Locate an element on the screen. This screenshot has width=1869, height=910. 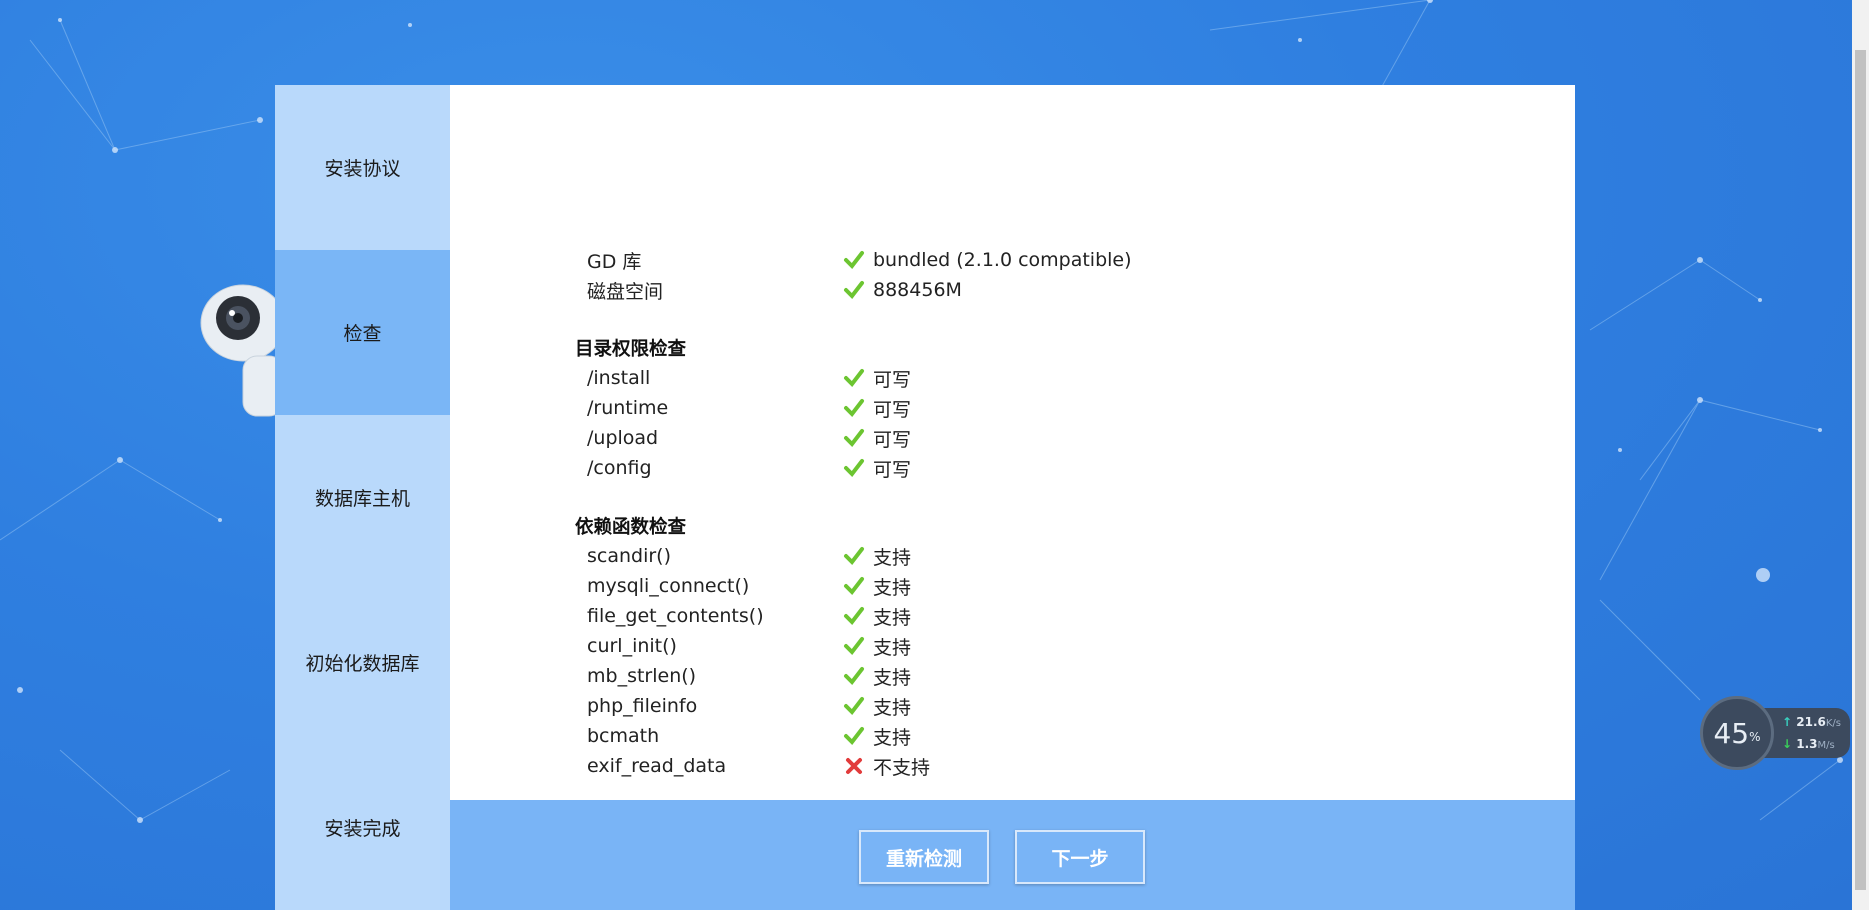
sidebar-item-init-database: 初始化数据库 is located at coordinates (362, 662).